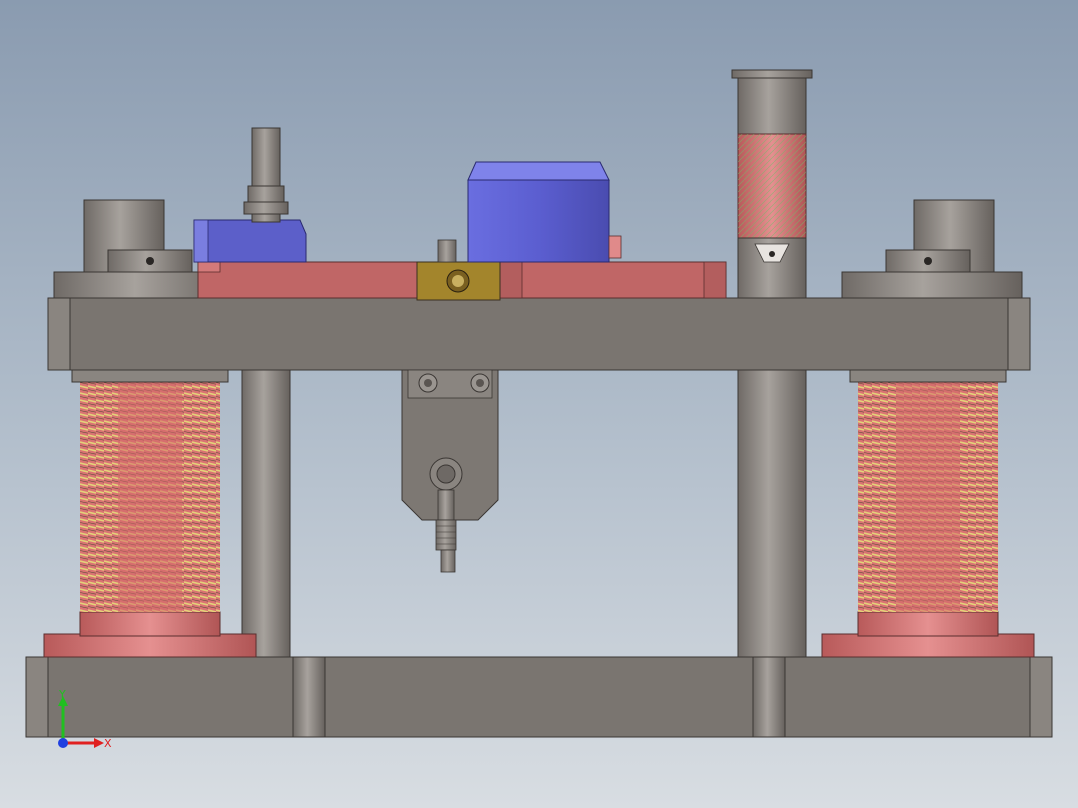 This screenshot has height=808, width=1078. What do you see at coordinates (63, 743) in the screenshot?
I see `triad-z-axis` at bounding box center [63, 743].